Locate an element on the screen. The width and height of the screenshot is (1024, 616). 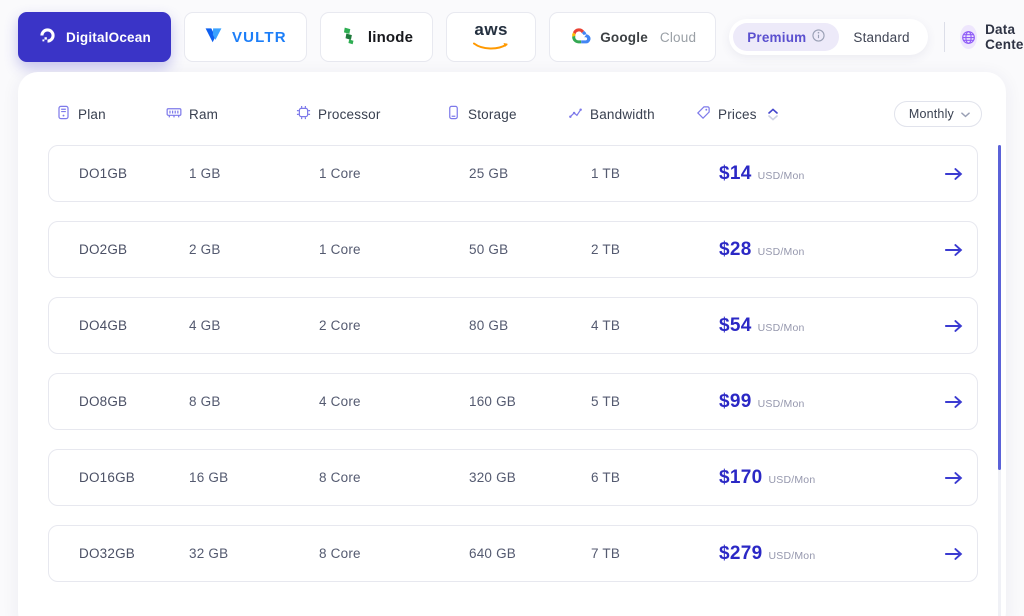
plan-name: DO1GB is located at coordinates (103, 173).